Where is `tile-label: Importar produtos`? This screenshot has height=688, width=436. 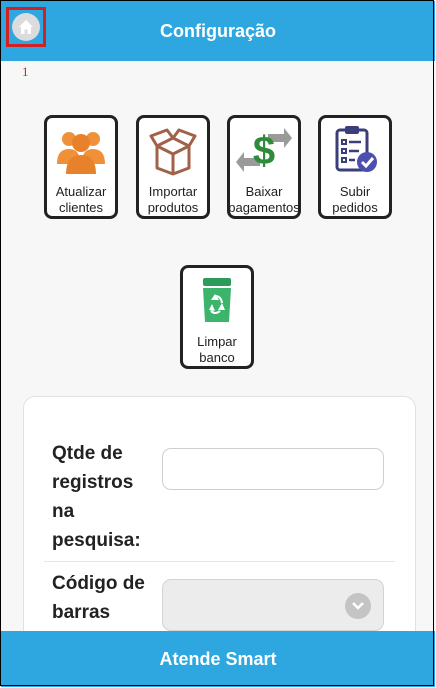
tile-label: Importar produtos is located at coordinates (173, 199).